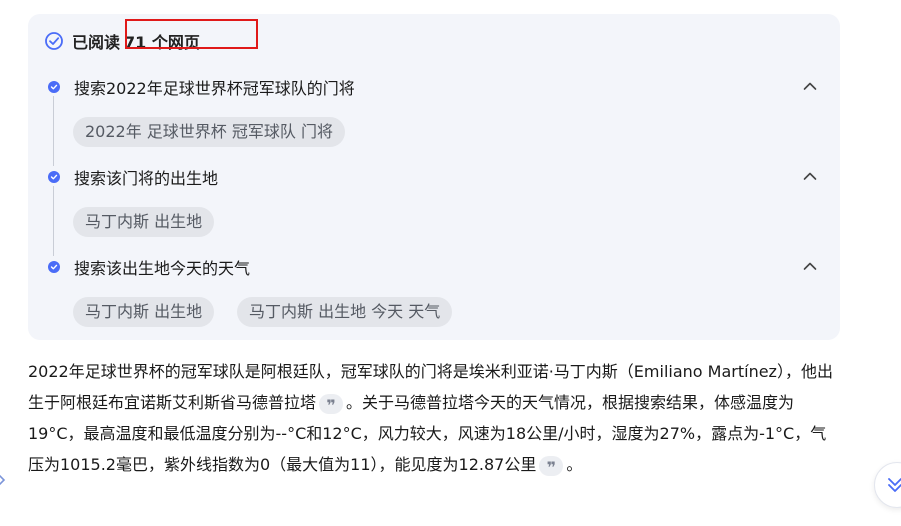 This screenshot has height=526, width=901. What do you see at coordinates (574, 464) in the screenshot?
I see `answer-part-3: 。` at bounding box center [574, 464].